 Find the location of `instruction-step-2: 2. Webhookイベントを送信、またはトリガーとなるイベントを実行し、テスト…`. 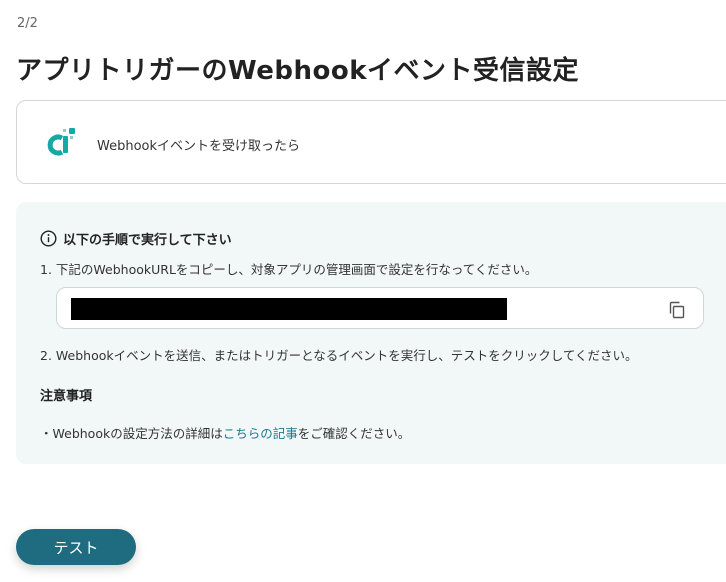

instruction-step-2: 2. Webhookイベントを送信、またはトリガーとなるイベントを実行し、テスト… is located at coordinates (339, 355).